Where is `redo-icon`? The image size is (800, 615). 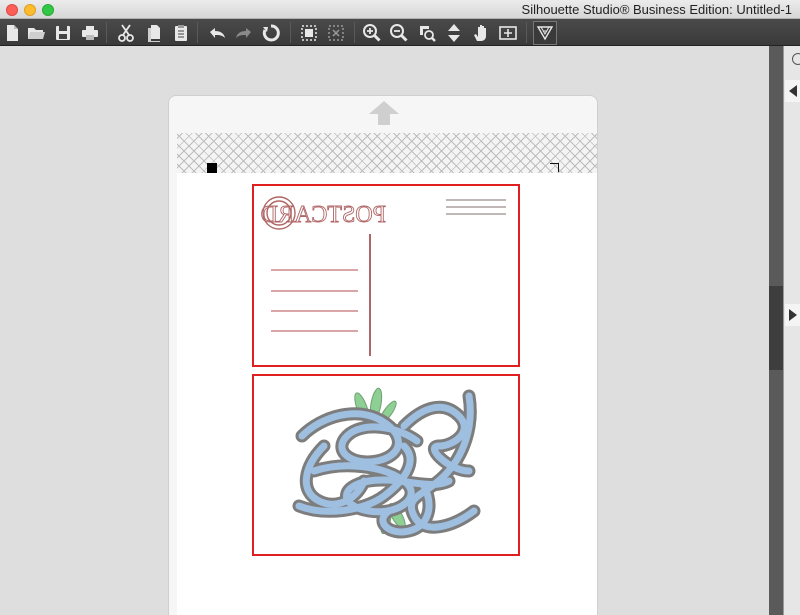 redo-icon is located at coordinates (244, 33).